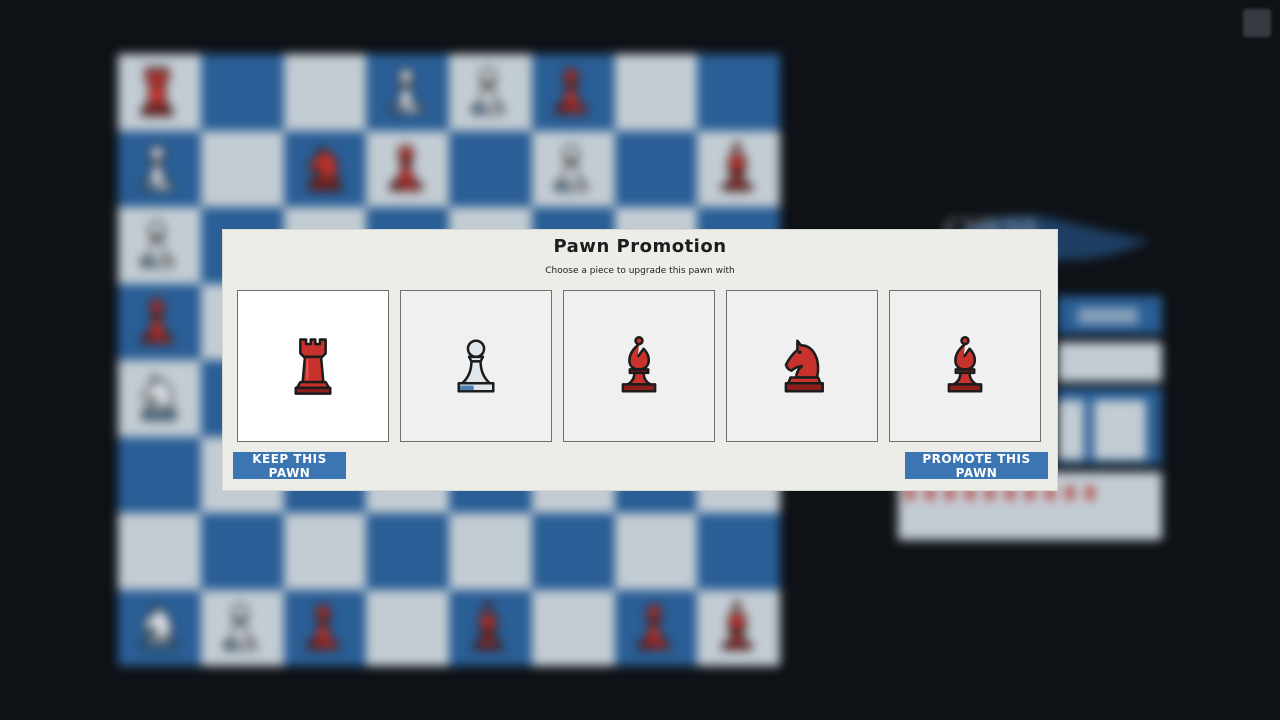 This screenshot has height=720, width=1280. I want to click on choice-bishop, so click(639, 366).